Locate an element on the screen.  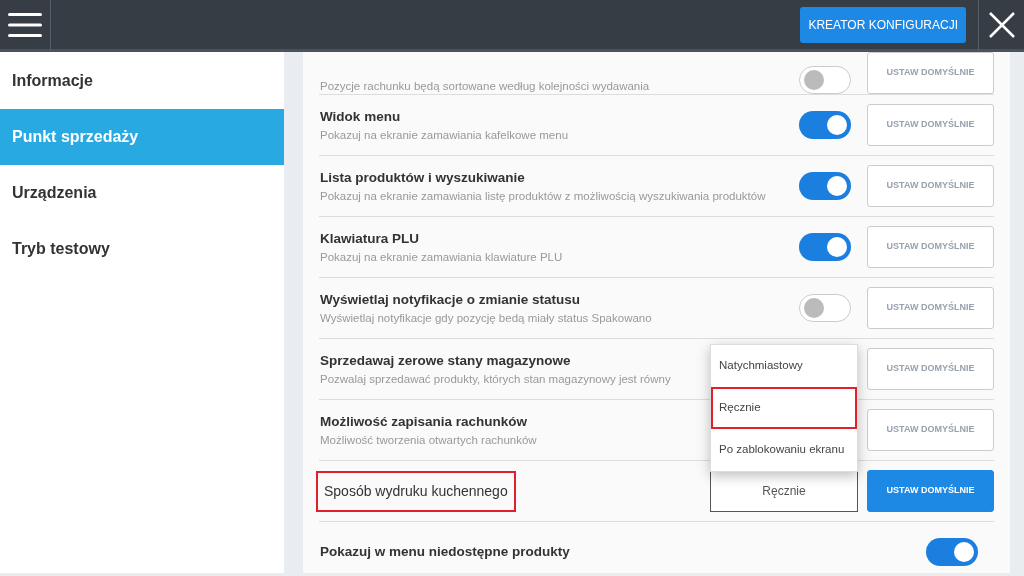
setting-description: Wyświetlaj notyfikacje gdy pozycję bedą miały status Spakowano is located at coordinates (486, 318).